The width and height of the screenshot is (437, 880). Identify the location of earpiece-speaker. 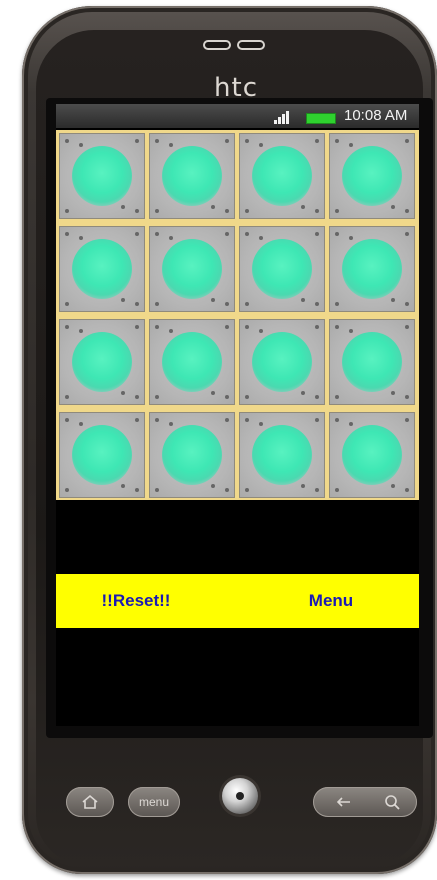
(235, 46).